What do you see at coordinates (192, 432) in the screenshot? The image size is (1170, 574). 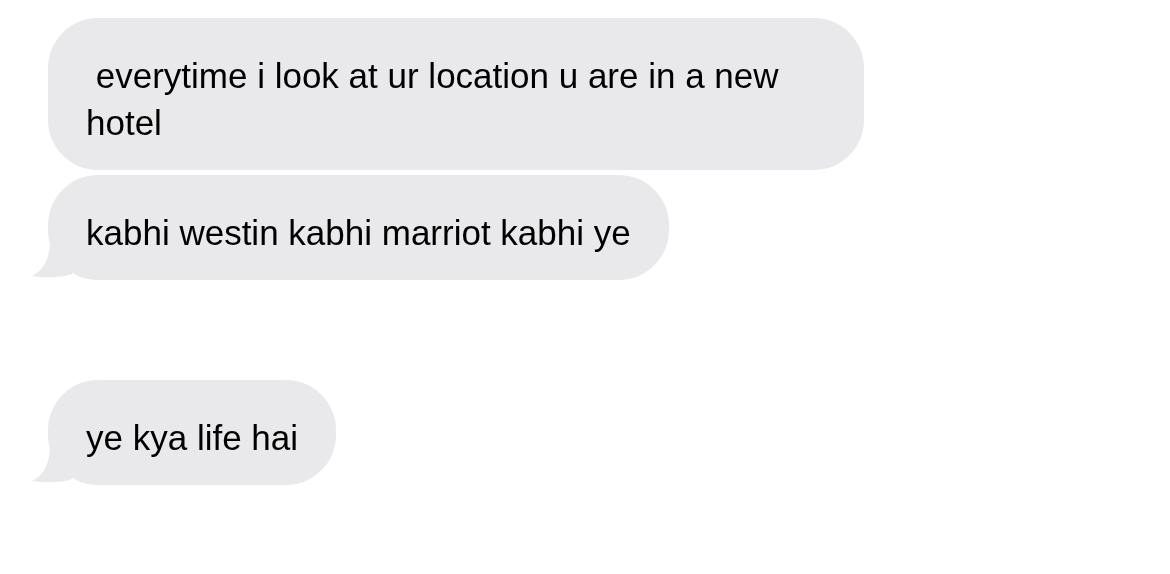 I see `message-bubble: ye kya life hai` at bounding box center [192, 432].